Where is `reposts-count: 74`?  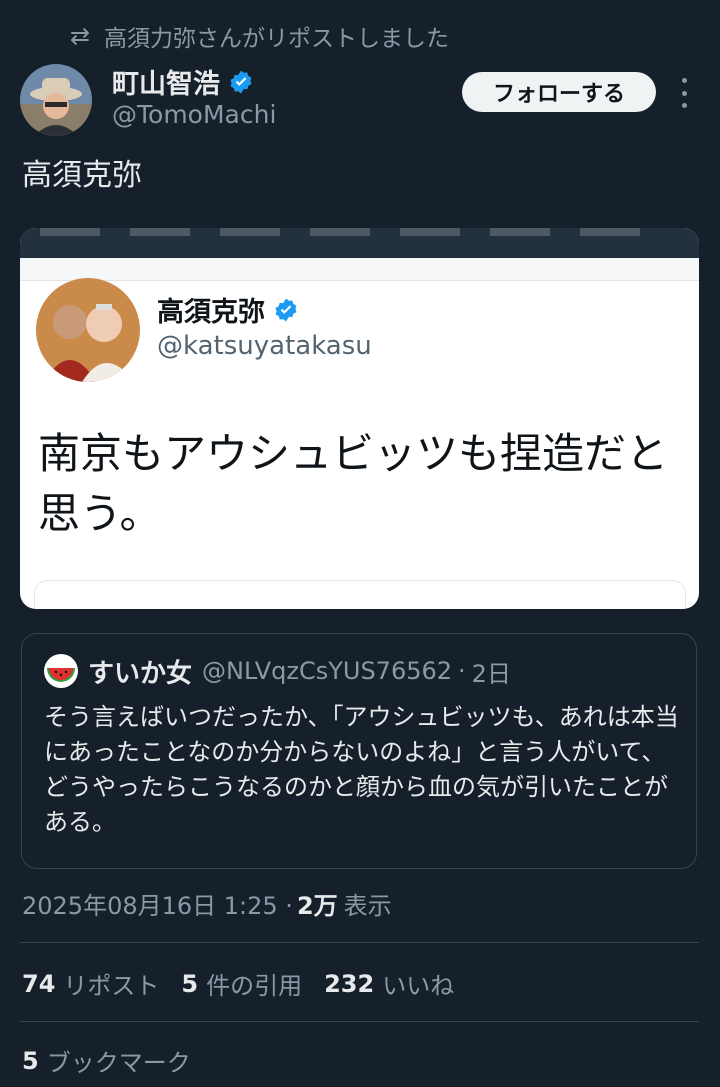 reposts-count: 74 is located at coordinates (39, 983).